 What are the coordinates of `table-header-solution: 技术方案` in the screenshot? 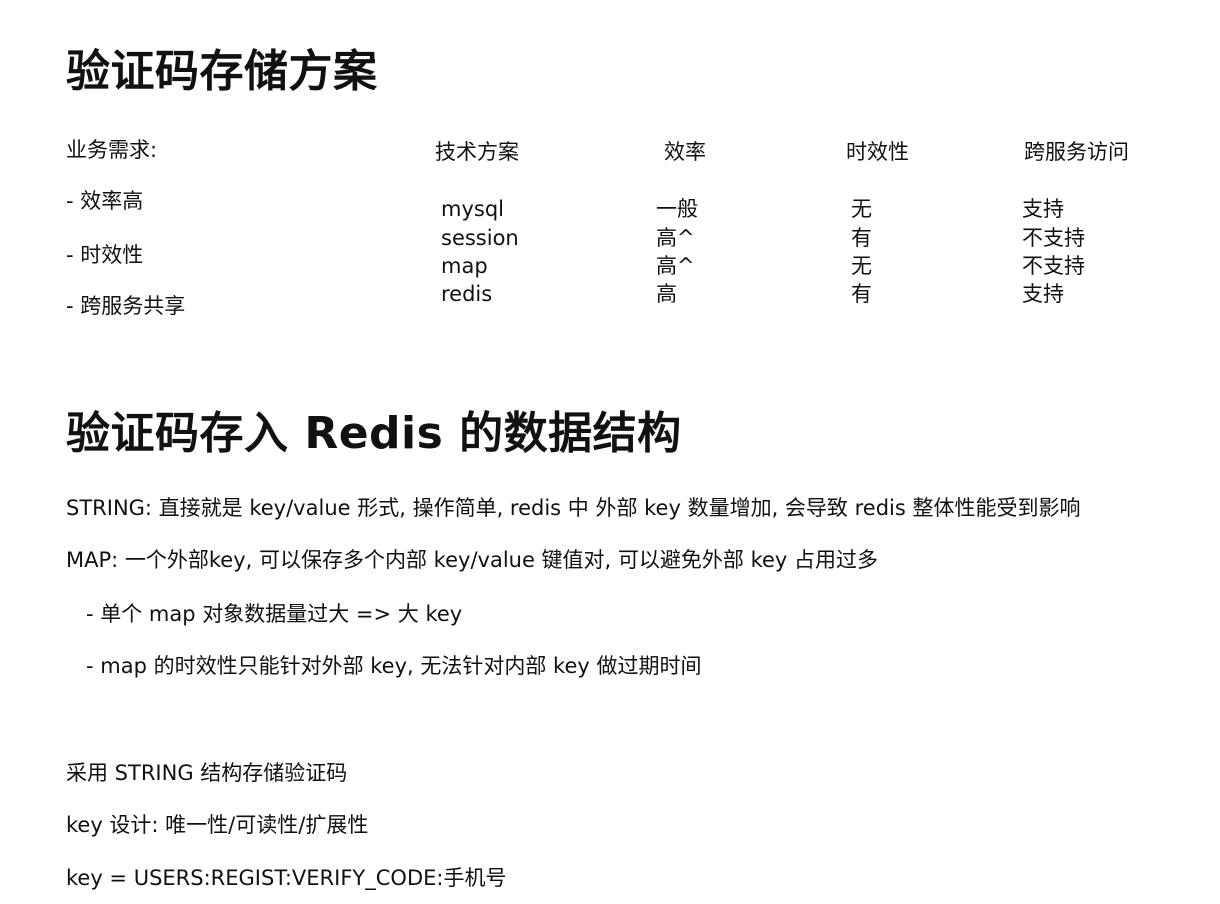 It's located at (477, 152).